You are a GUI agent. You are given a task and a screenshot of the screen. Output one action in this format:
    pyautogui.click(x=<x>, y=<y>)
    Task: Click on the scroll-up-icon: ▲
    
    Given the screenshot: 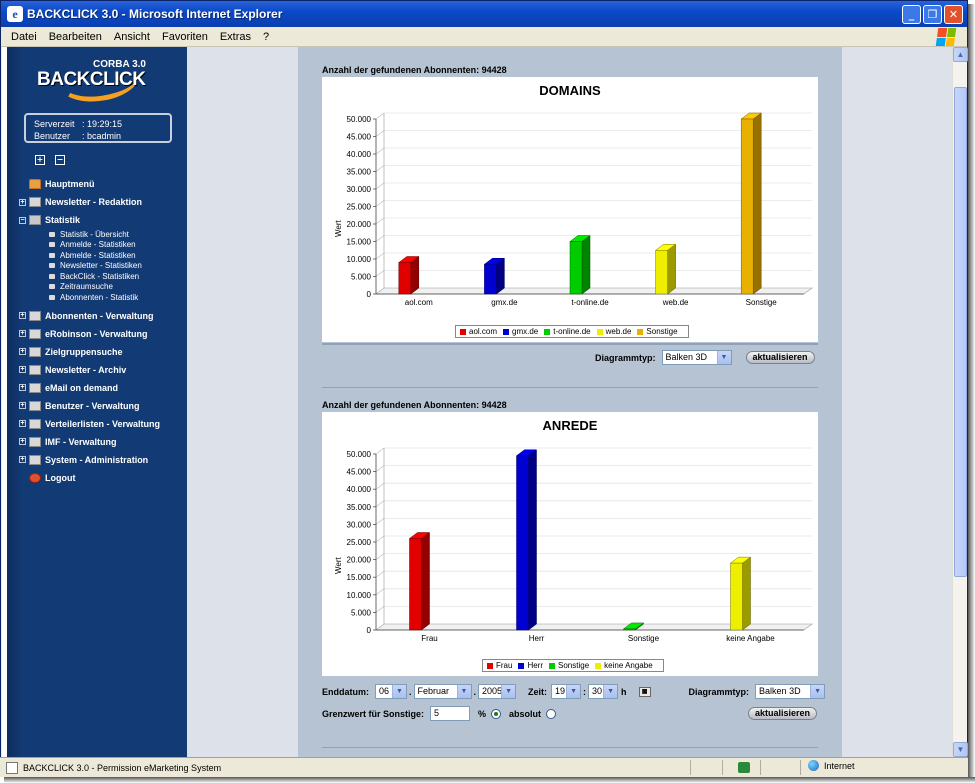 What is the action you would take?
    pyautogui.click(x=960, y=54)
    